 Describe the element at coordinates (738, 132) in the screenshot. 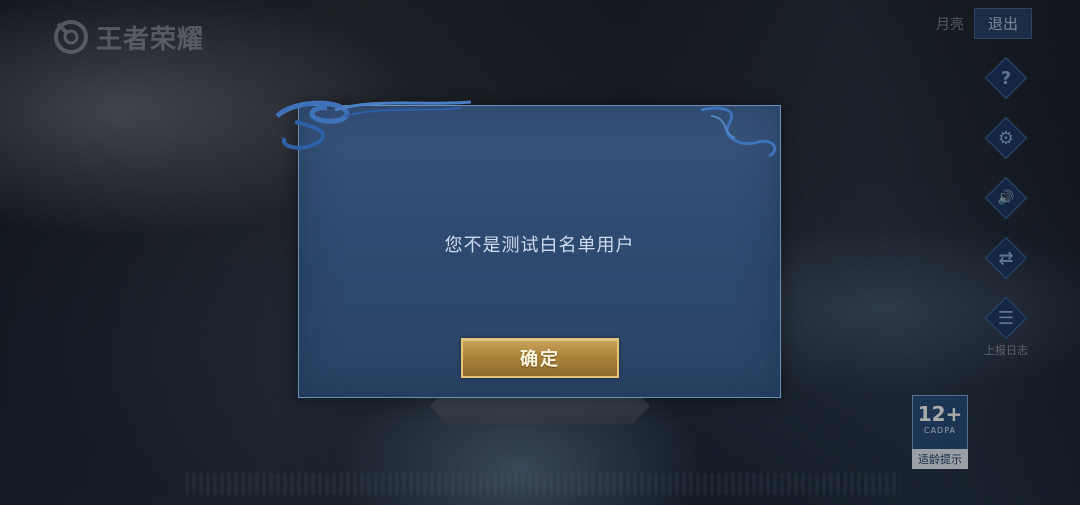

I see `dialog-corner-swirl-right` at that location.